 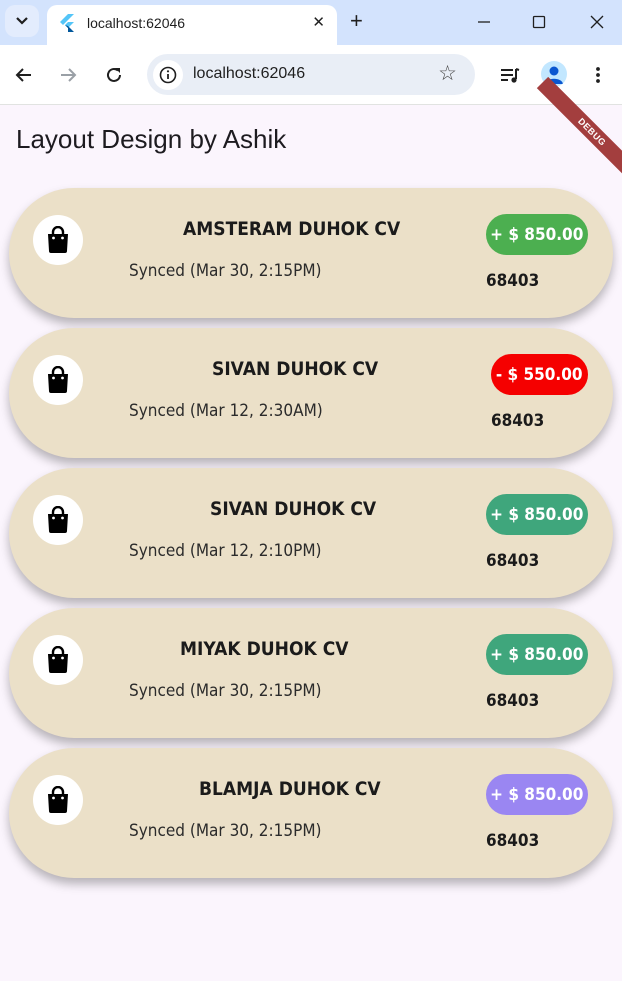 I want to click on card-title: BLAMJA DUHOK CV, so click(x=290, y=789).